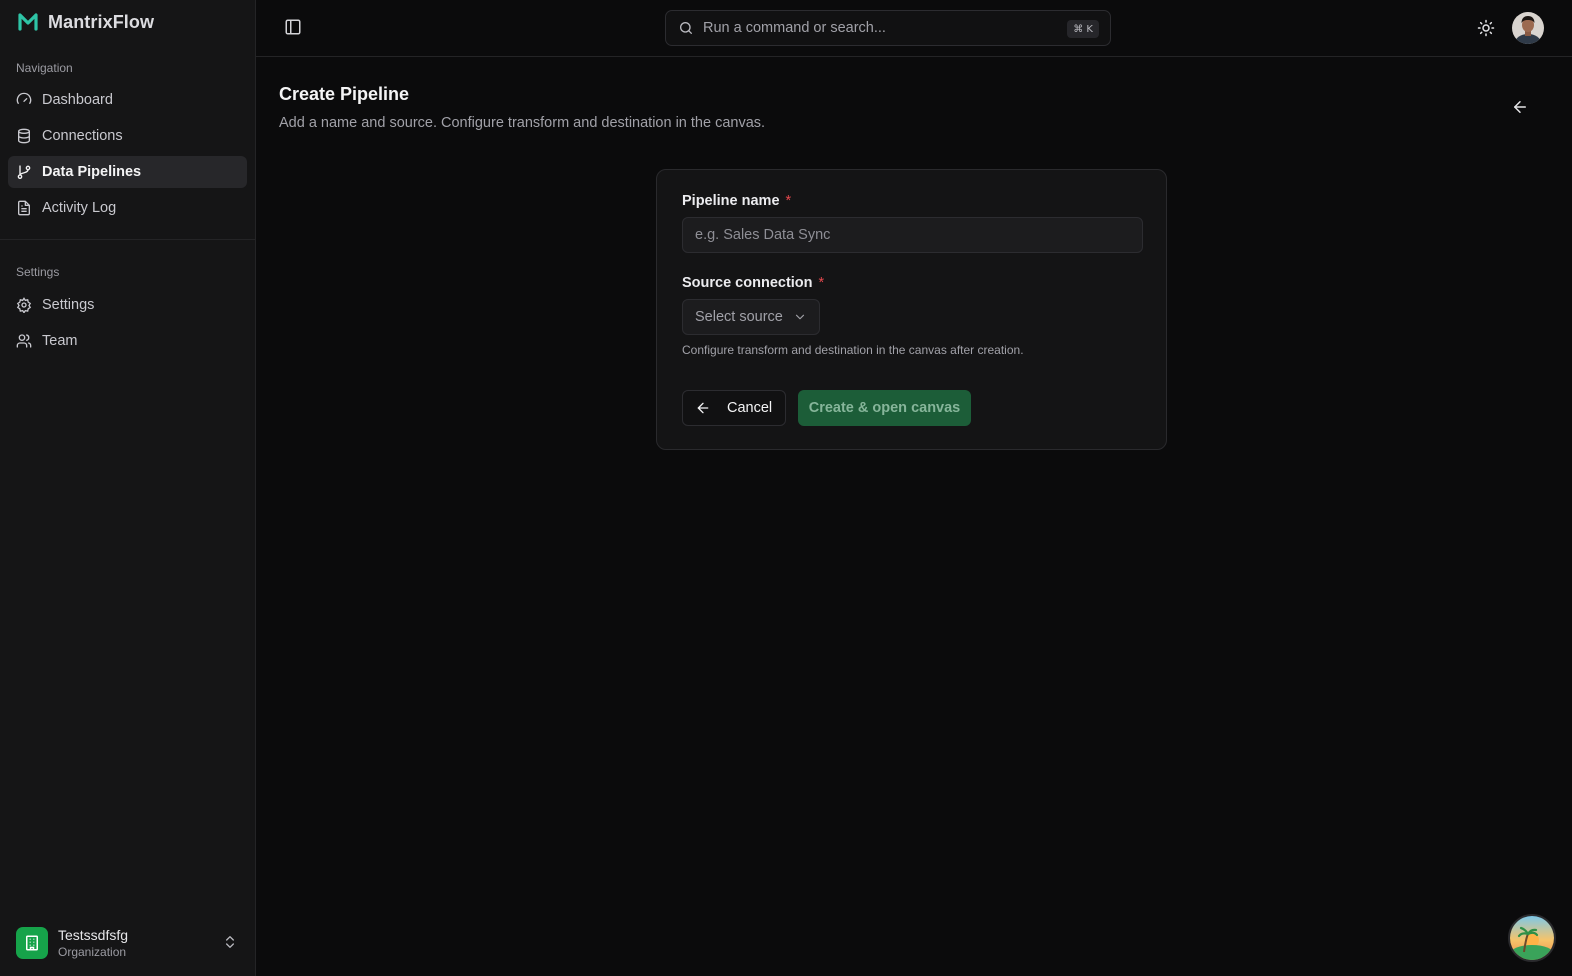 The image size is (1572, 976). I want to click on chevrons-up-down-icon, so click(230, 942).